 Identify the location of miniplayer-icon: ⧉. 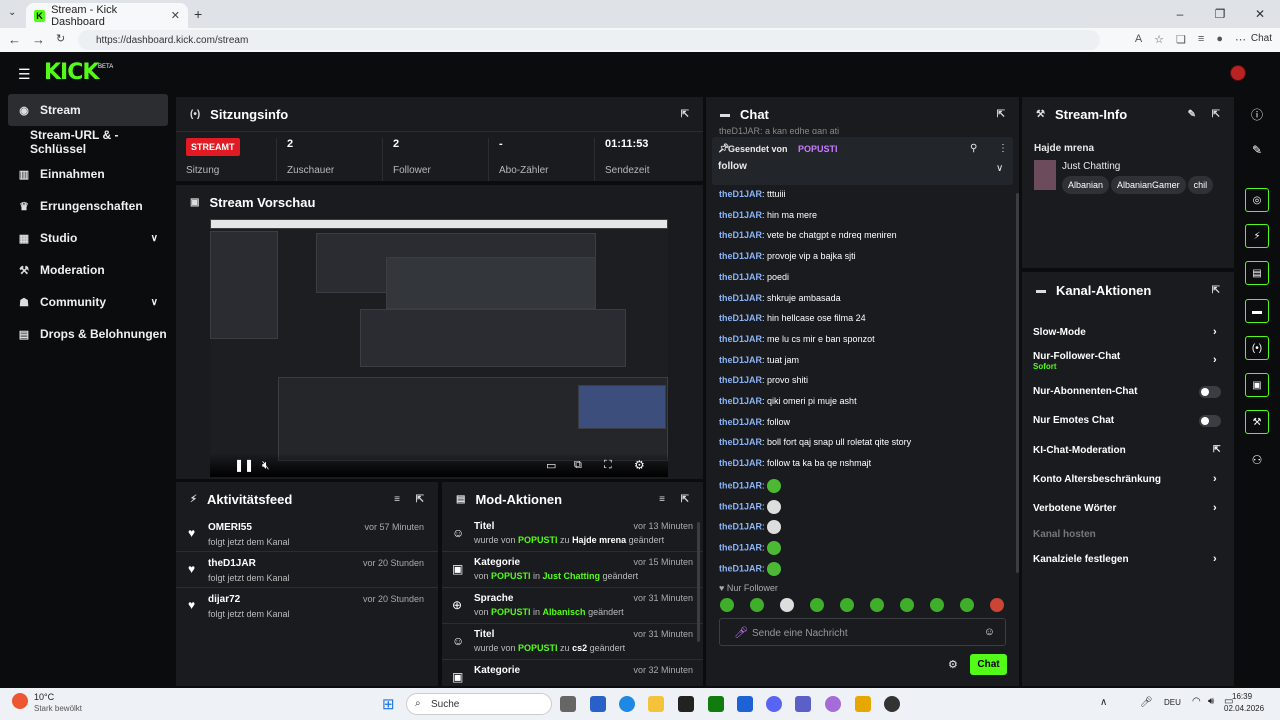
(578, 465).